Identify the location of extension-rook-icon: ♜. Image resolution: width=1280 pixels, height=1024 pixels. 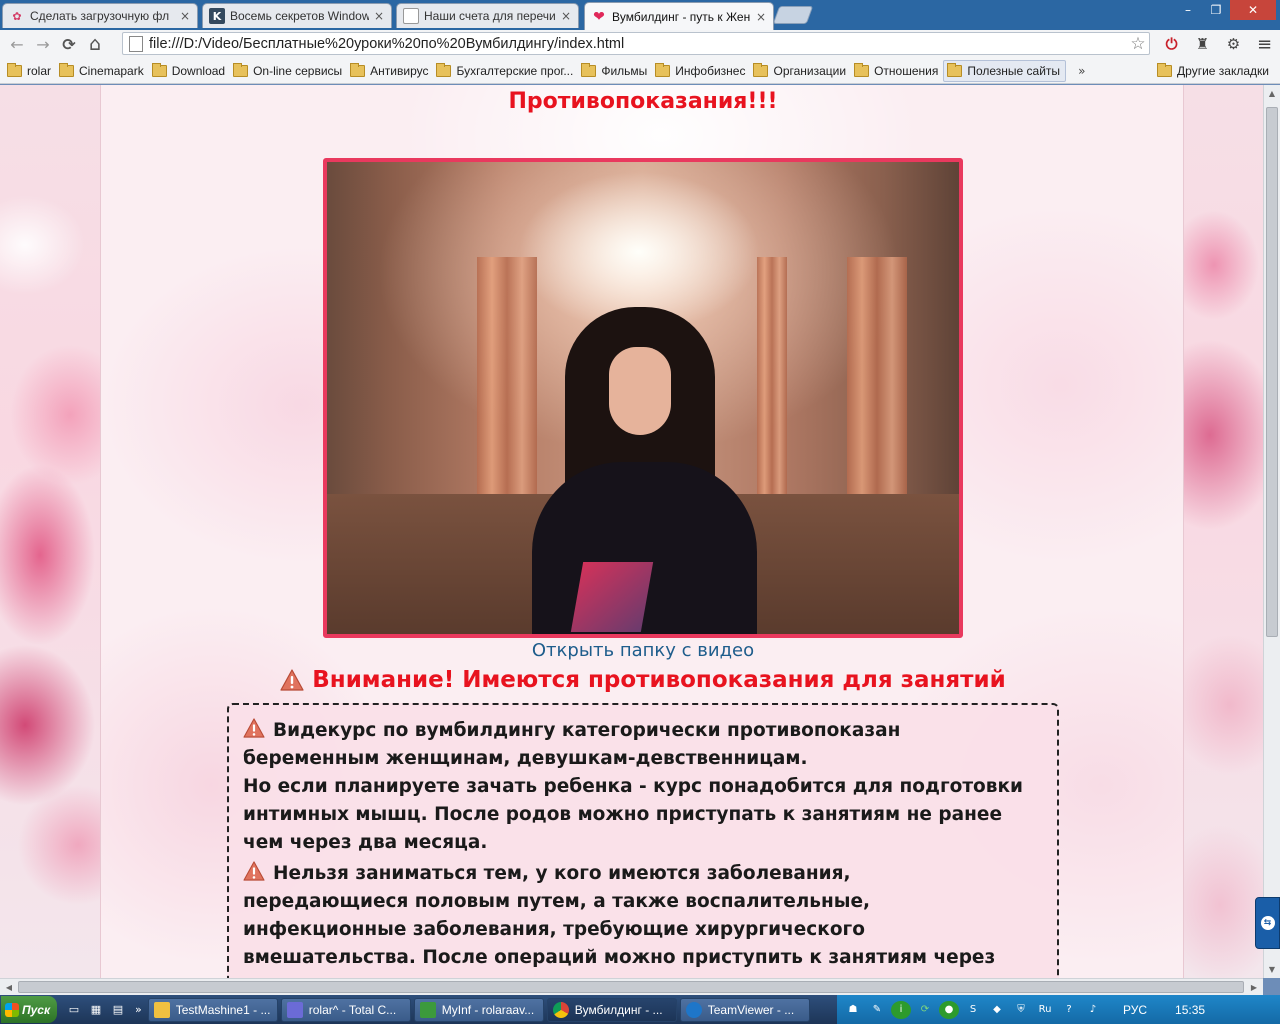
(1202, 44).